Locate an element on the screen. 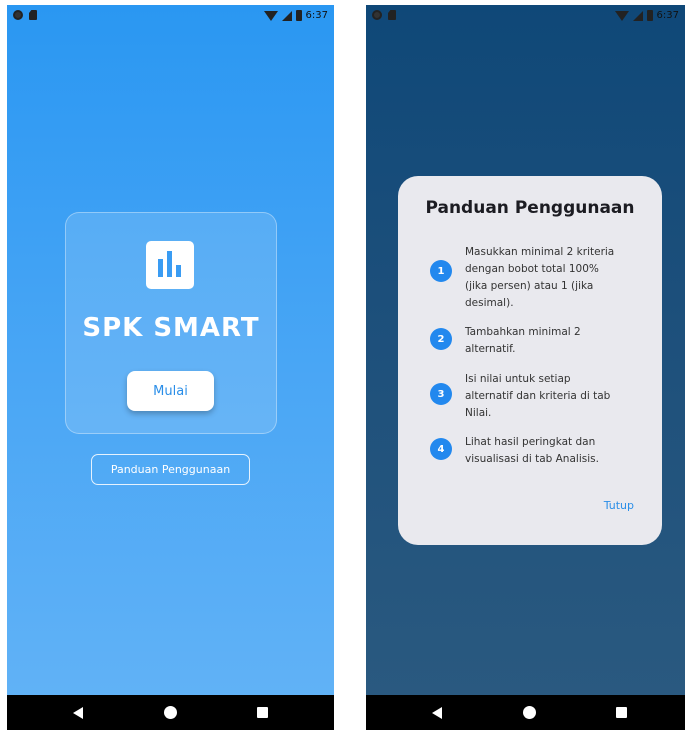  step-number: 2 is located at coordinates (441, 339).